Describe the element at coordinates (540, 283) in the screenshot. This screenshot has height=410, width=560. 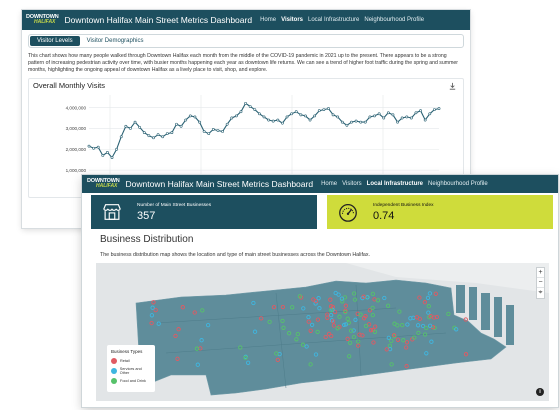
I see `zoom-out-button: −` at that location.